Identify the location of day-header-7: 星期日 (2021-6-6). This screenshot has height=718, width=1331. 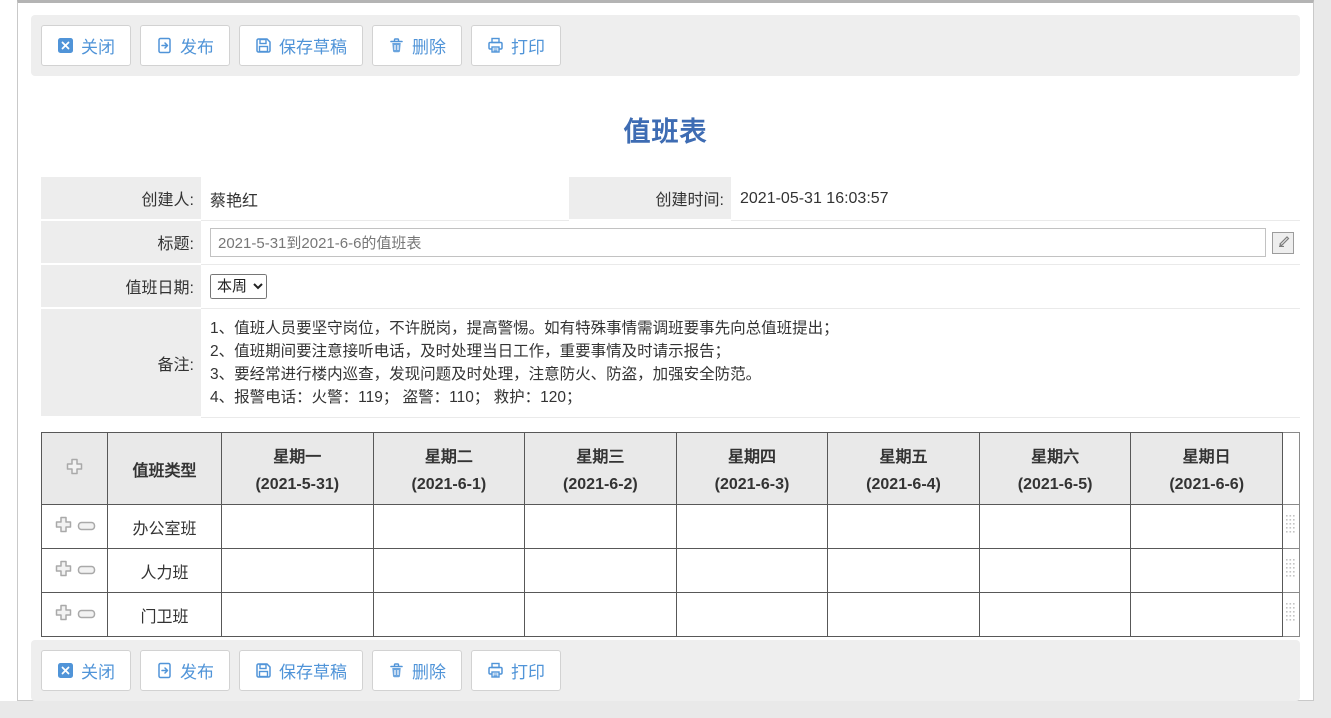
(1206, 468).